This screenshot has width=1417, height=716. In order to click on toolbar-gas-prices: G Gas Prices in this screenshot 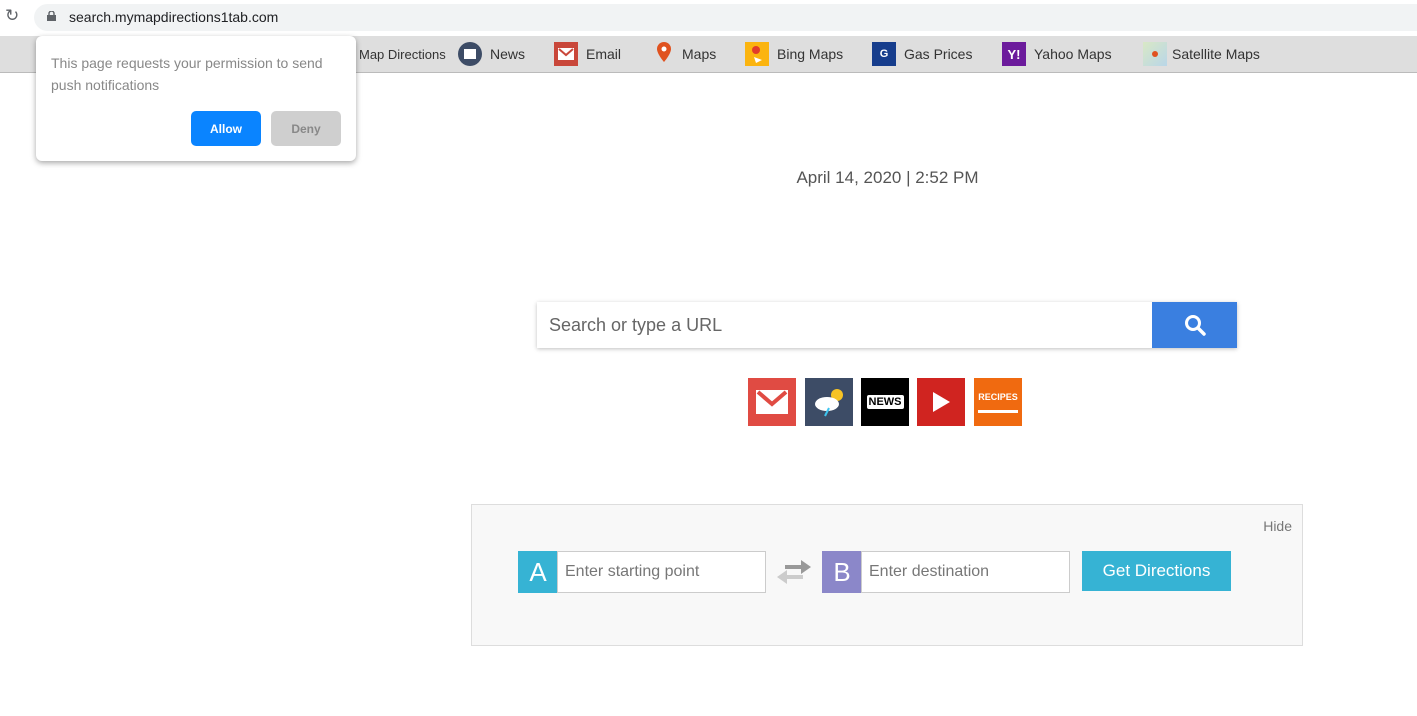, I will do `click(922, 54)`.